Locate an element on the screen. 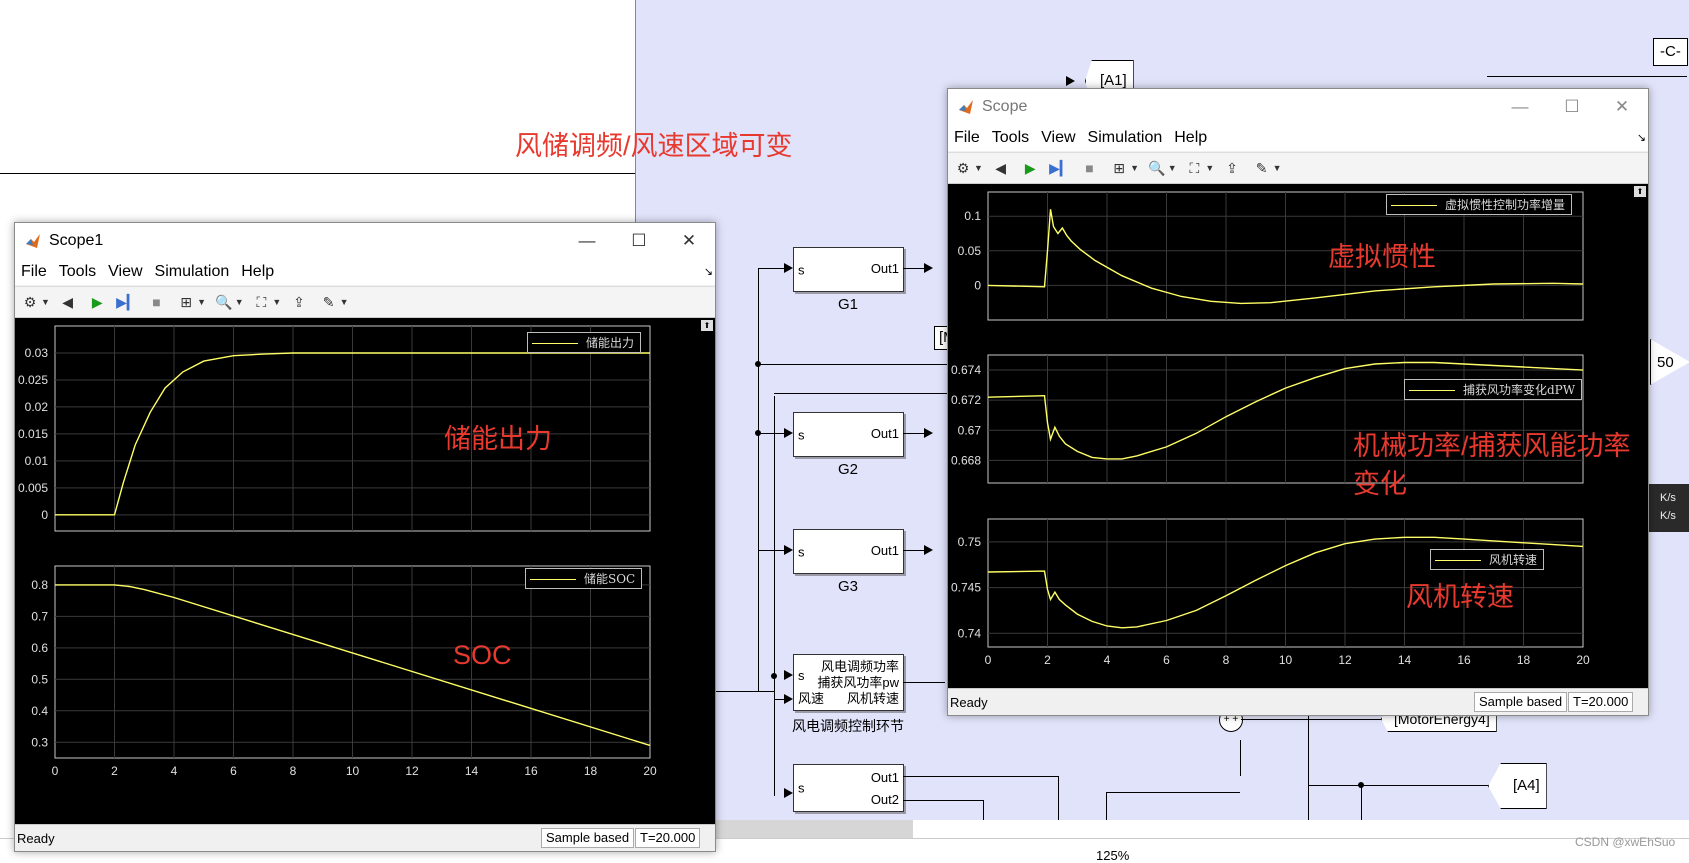 This screenshot has width=1689, height=863. port-in-wind-speed: 风速 is located at coordinates (811, 698).